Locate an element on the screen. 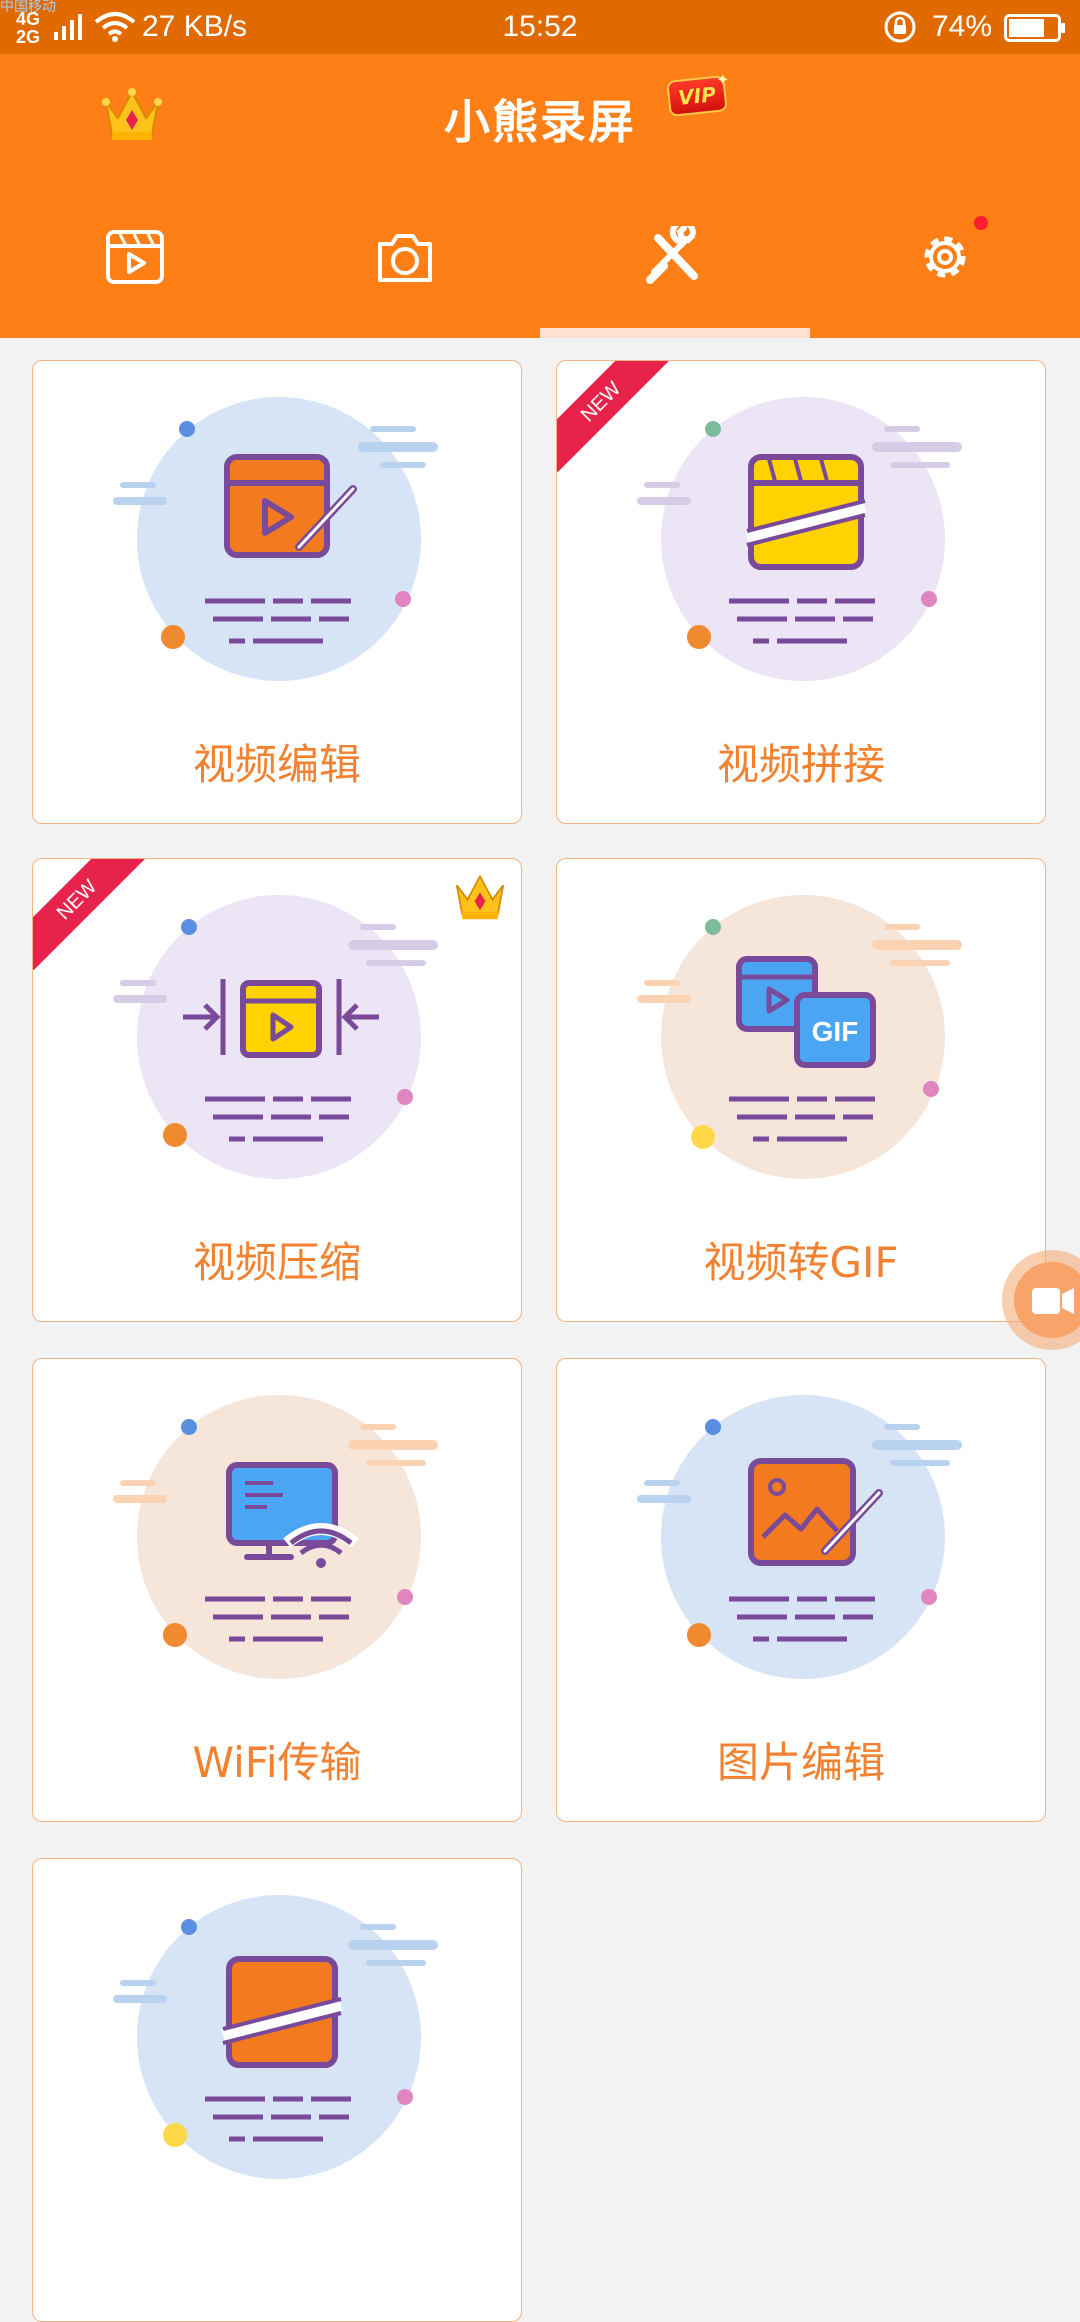  settings-icon is located at coordinates (945, 257).